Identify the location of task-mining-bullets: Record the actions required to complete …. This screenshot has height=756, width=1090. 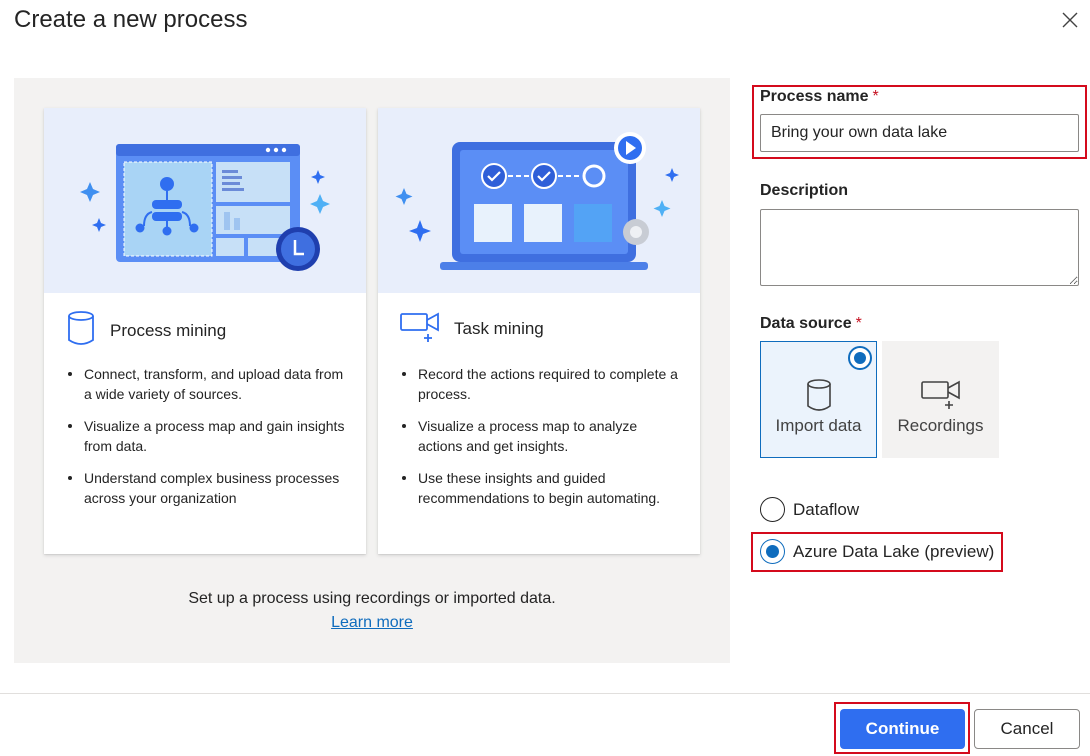
(540, 442).